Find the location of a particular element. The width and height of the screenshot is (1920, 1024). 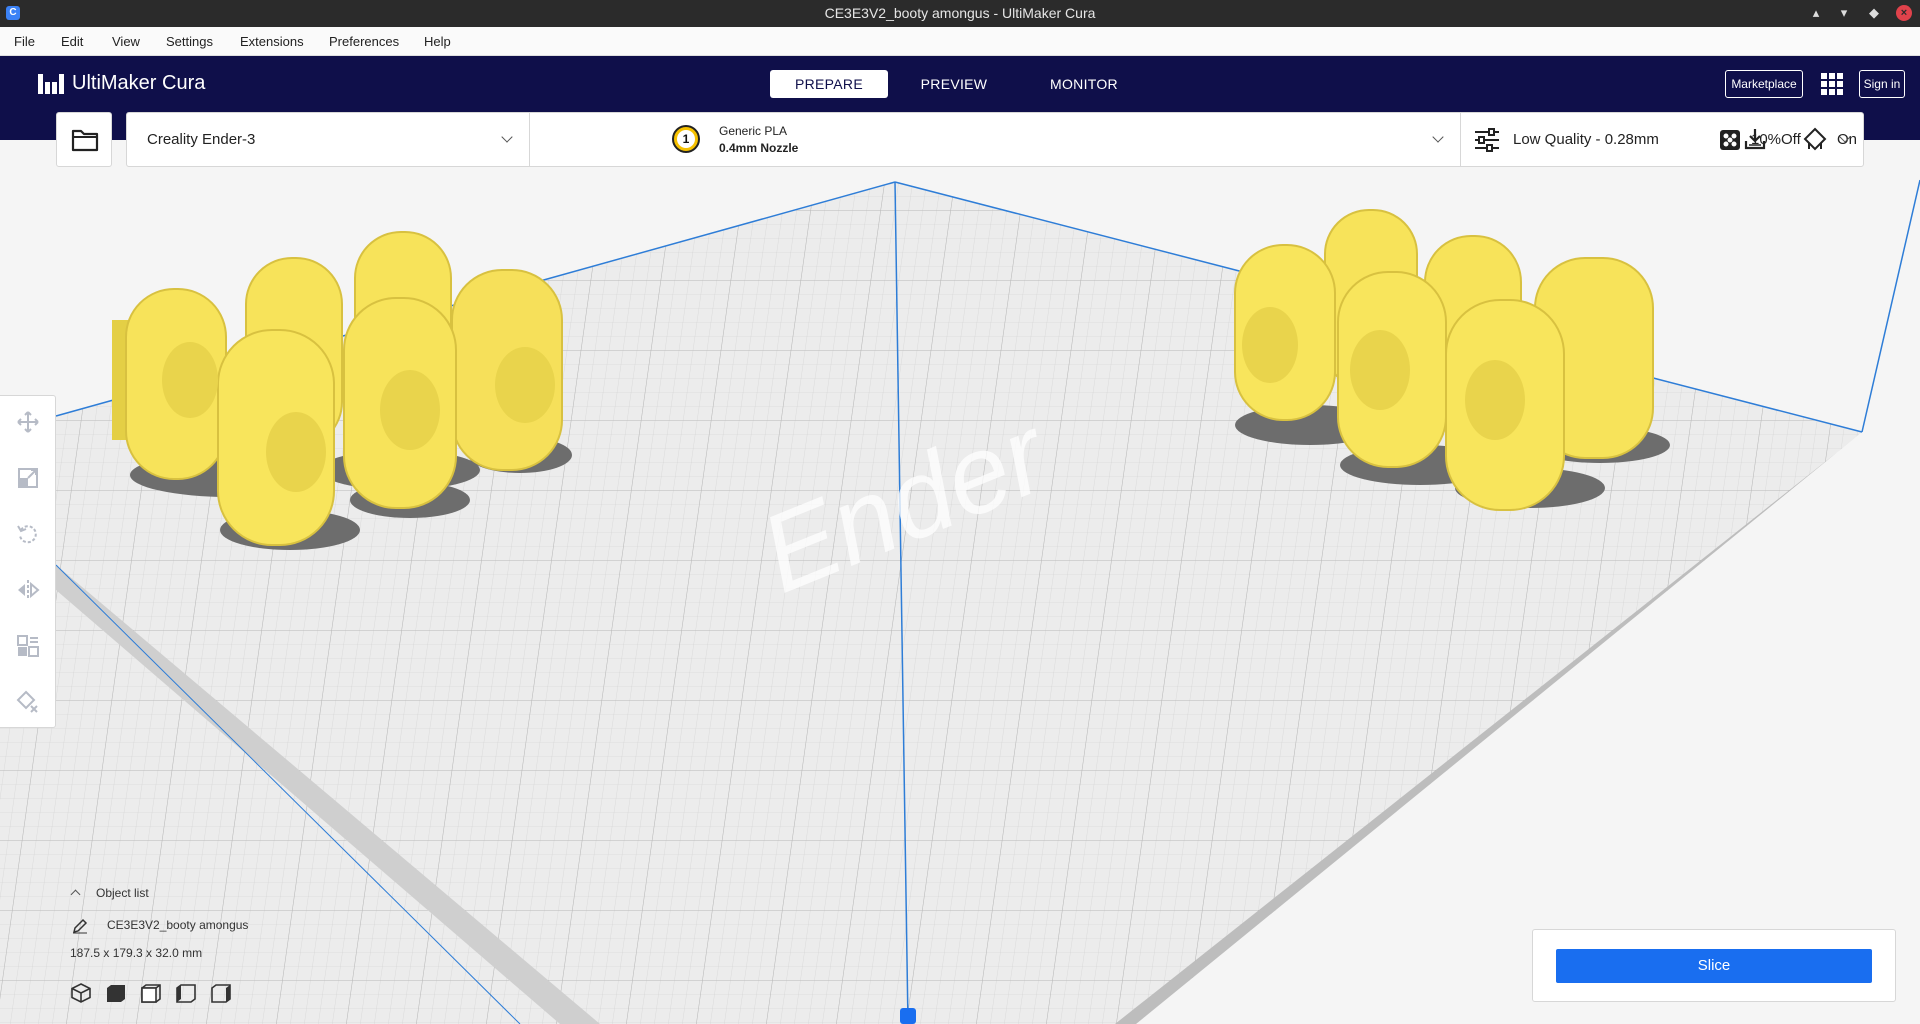

view-orientation-bar is located at coordinates (151, 993).